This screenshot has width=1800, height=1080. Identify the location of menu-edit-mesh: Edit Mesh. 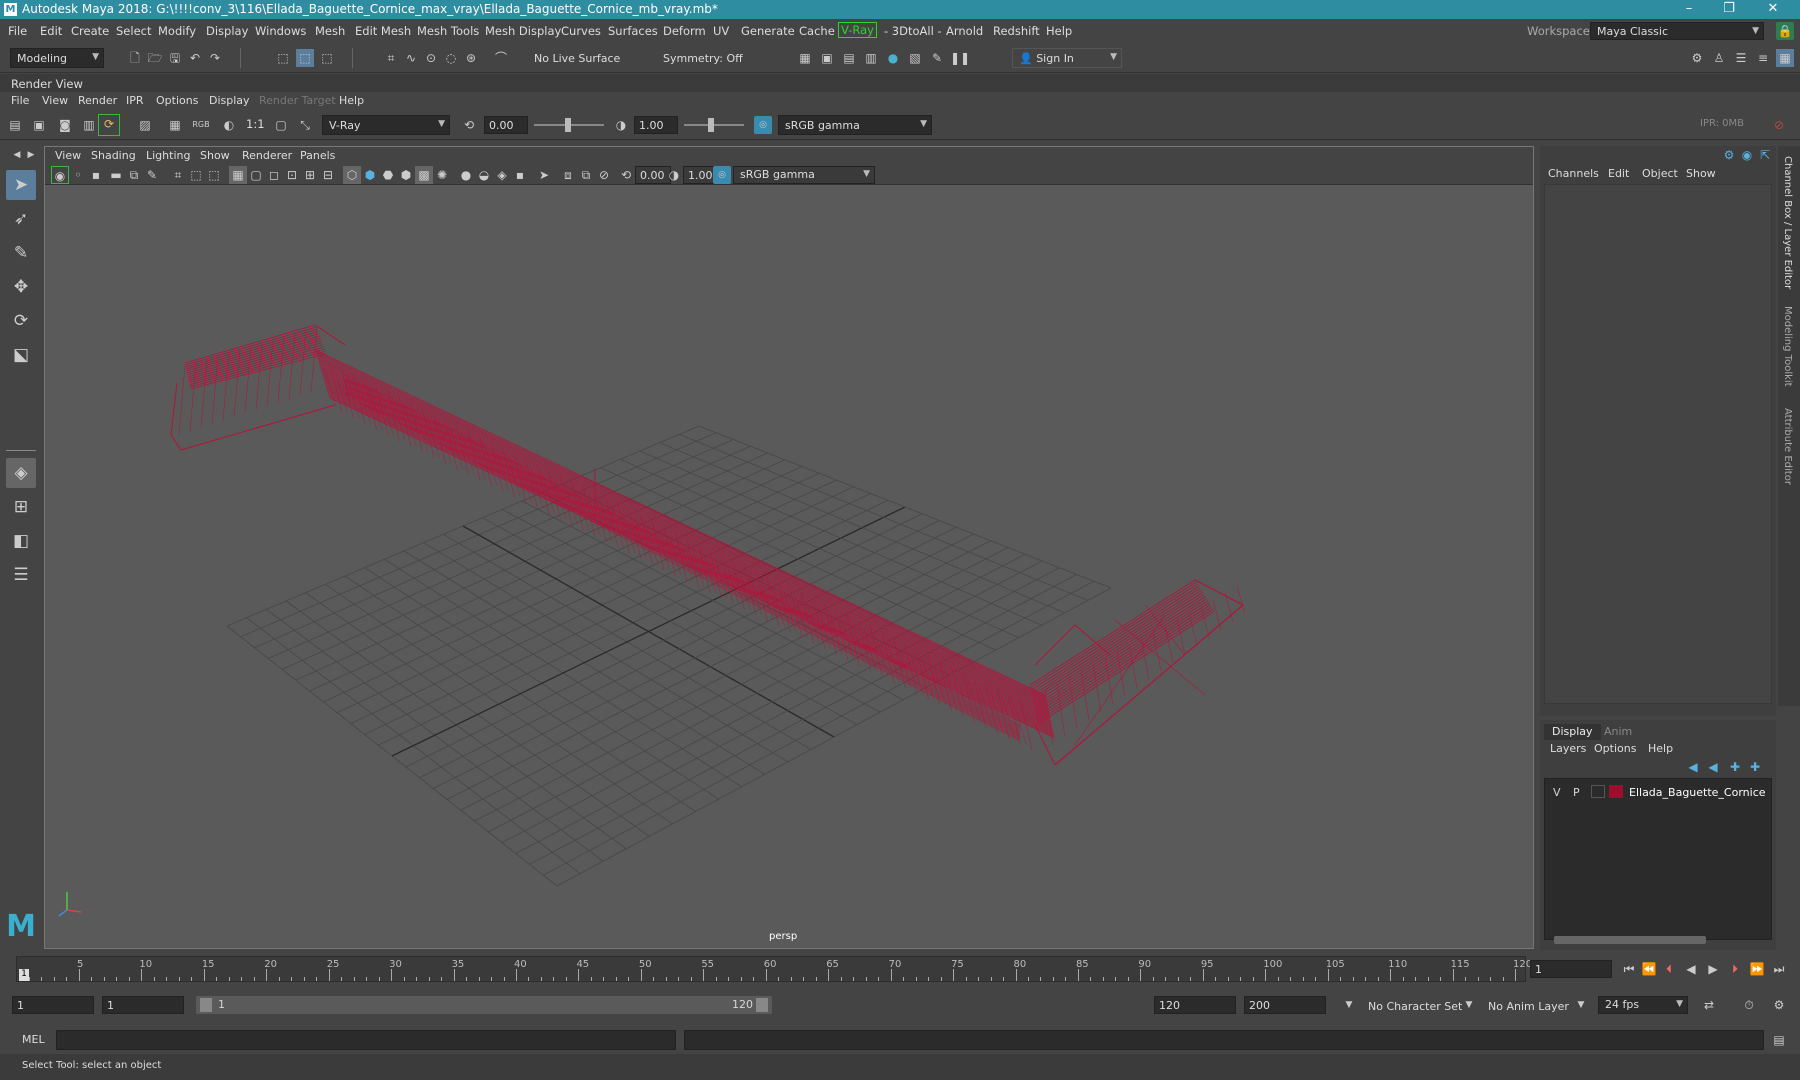
(383, 31).